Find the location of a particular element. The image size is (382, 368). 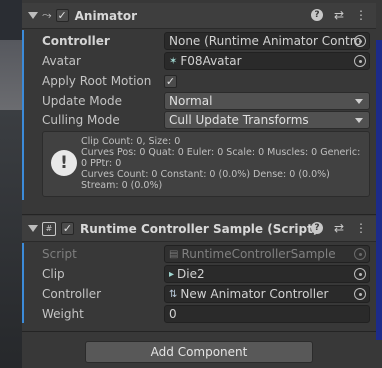

clip-row: Clip ▸ Die2 is located at coordinates (199, 274).